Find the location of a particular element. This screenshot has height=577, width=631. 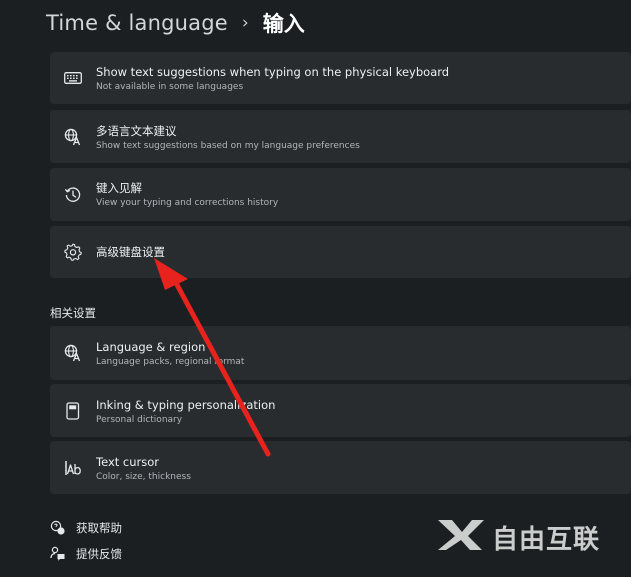

watermark: 自由互联 is located at coordinates (518, 537).